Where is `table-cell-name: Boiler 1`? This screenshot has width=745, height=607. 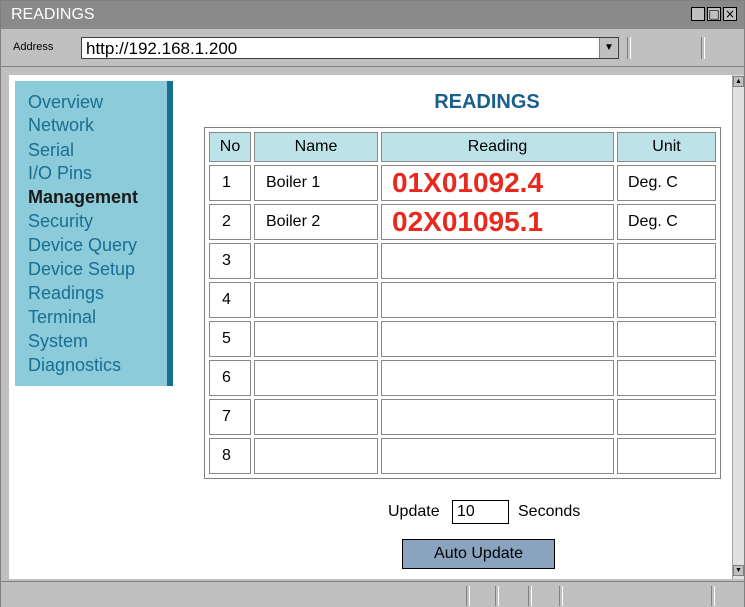 table-cell-name: Boiler 1 is located at coordinates (316, 183).